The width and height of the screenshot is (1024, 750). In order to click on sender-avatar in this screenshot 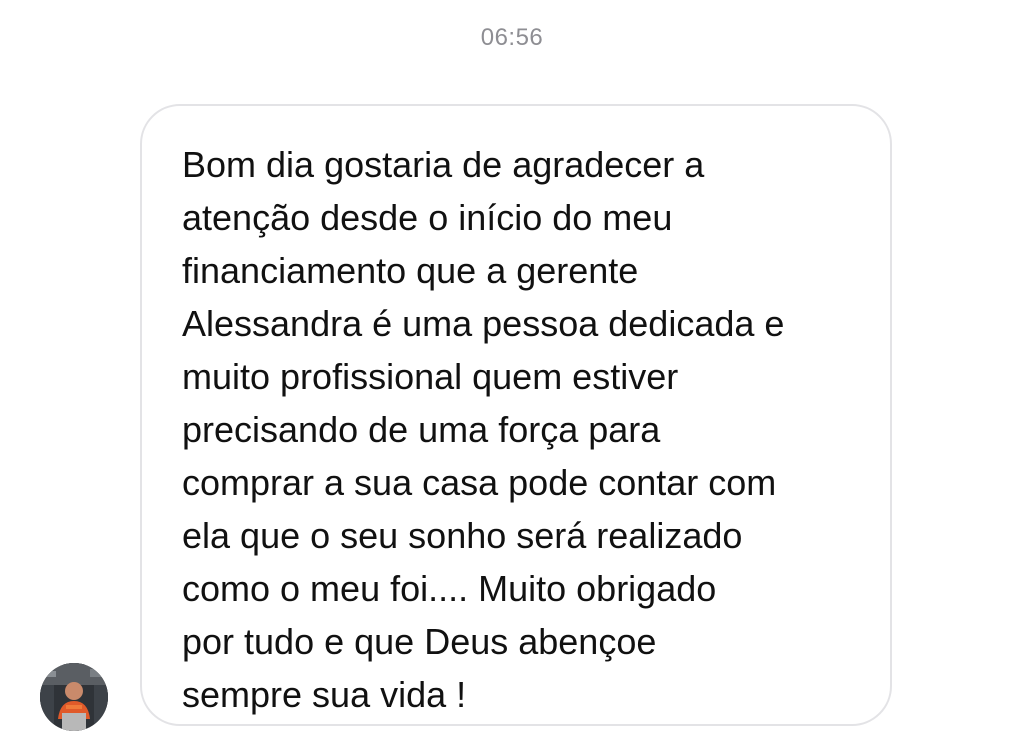, I will do `click(74, 697)`.